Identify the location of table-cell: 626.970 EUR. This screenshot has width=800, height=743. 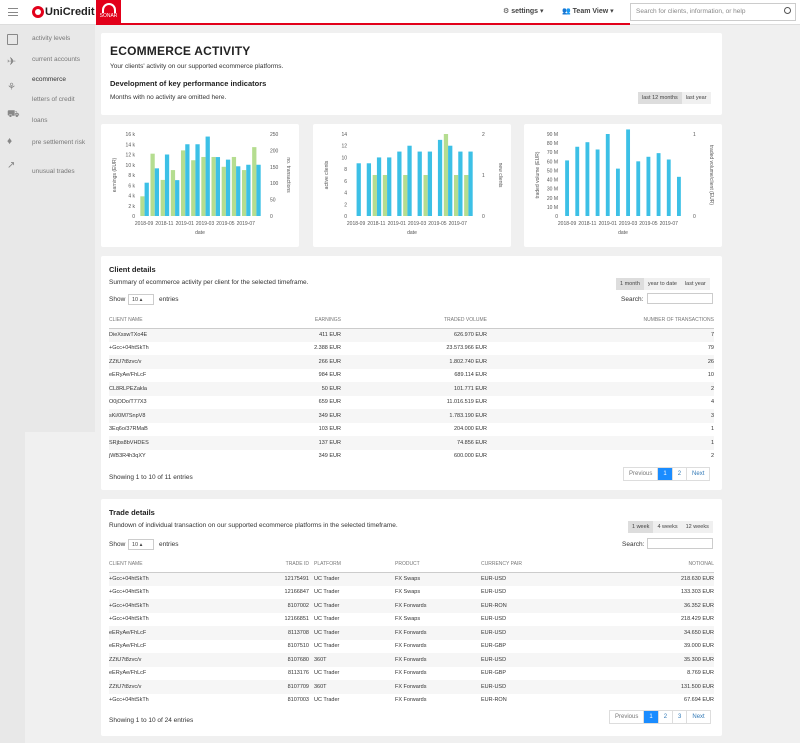
(414, 335).